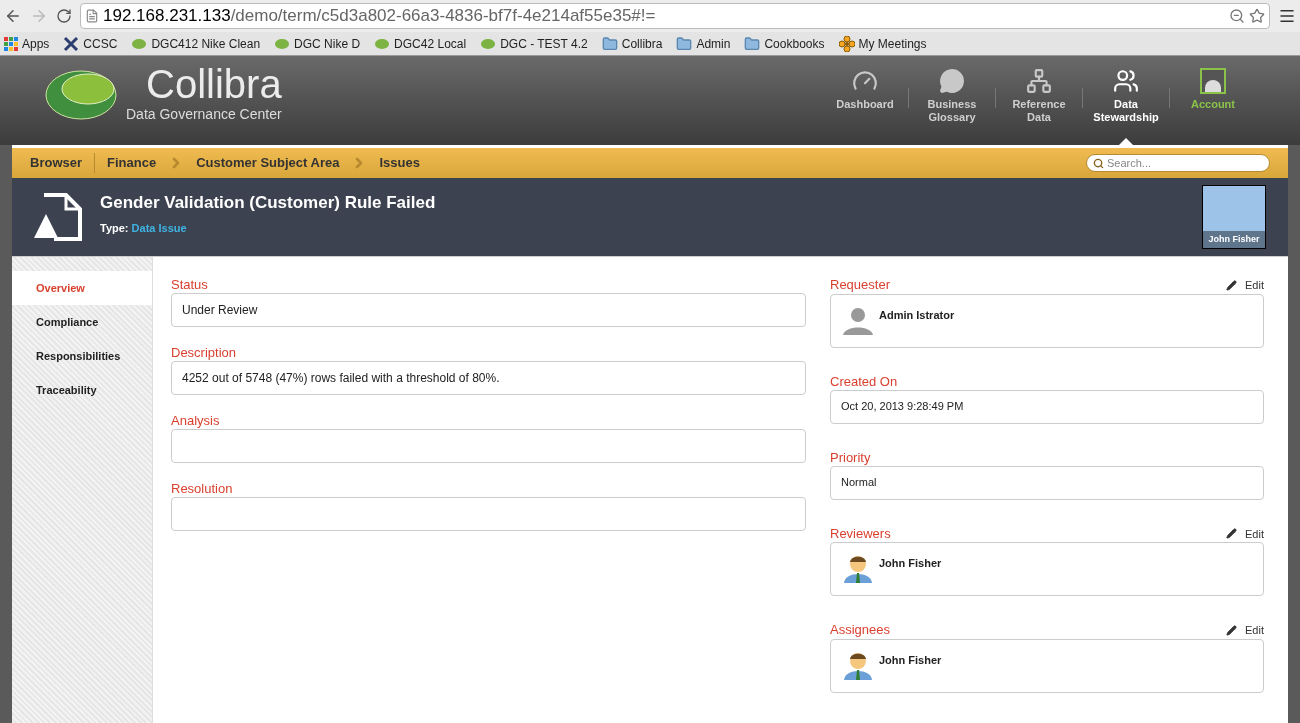 This screenshot has height=723, width=1300. I want to click on bookmark-link: DGC Nike D, so click(327, 43).